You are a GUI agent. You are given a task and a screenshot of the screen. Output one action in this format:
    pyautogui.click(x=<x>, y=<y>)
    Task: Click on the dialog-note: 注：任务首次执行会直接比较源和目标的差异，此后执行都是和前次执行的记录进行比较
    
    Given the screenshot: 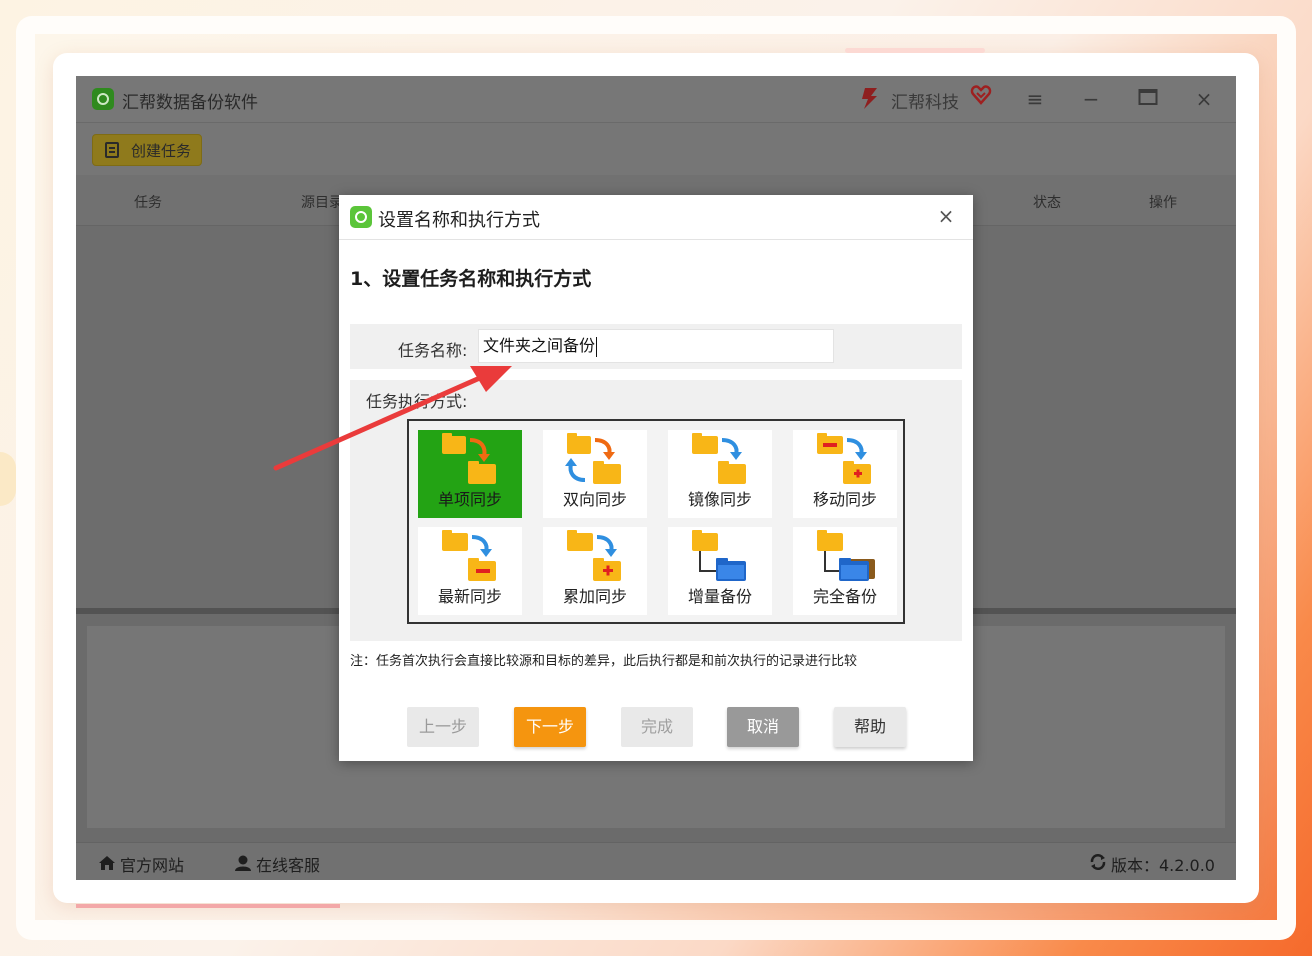 What is the action you would take?
    pyautogui.click(x=604, y=661)
    